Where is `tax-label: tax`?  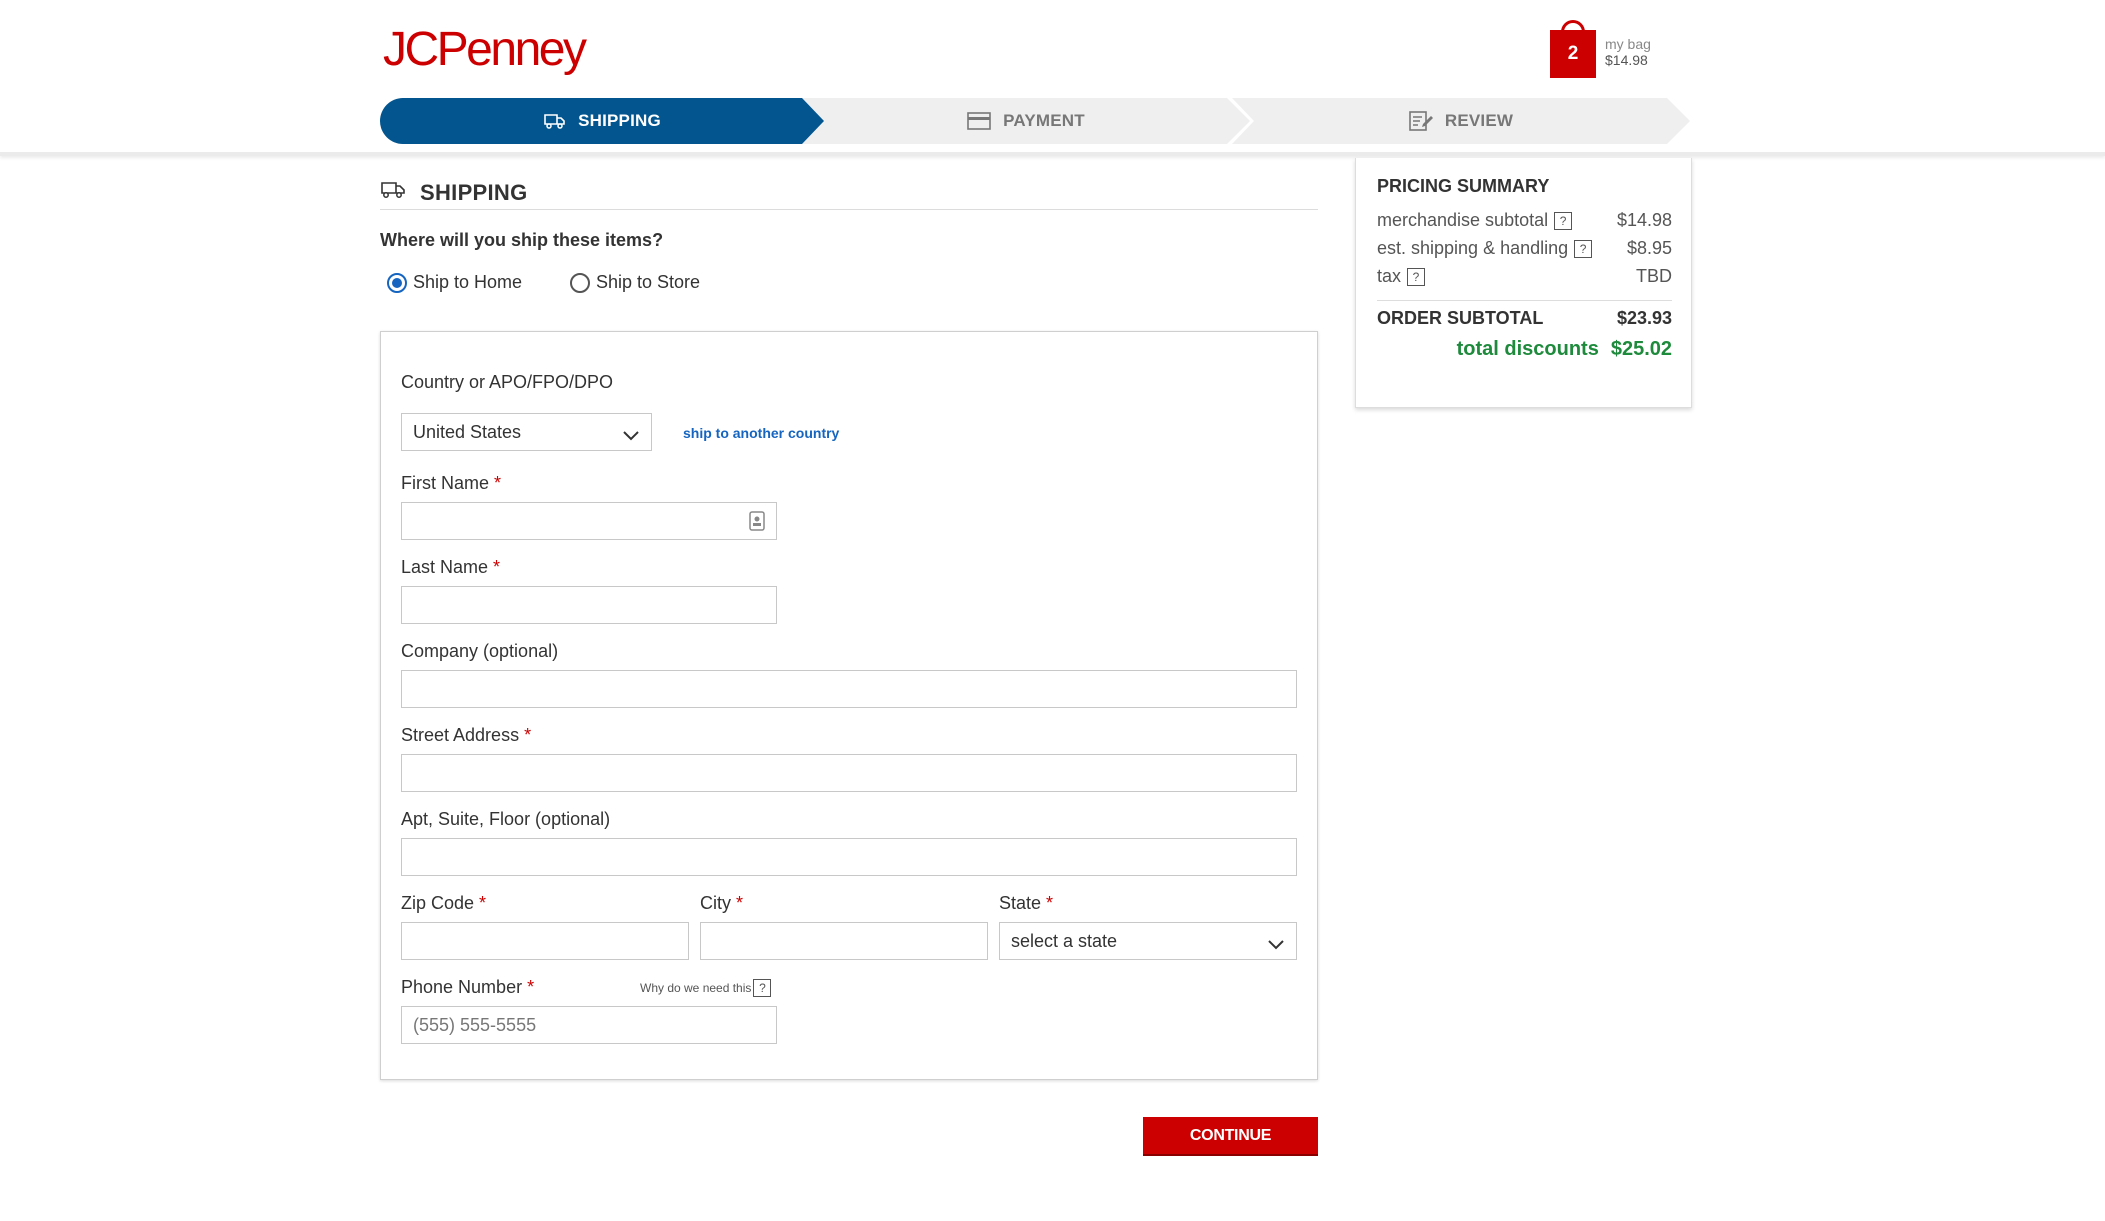 tax-label: tax is located at coordinates (1389, 276).